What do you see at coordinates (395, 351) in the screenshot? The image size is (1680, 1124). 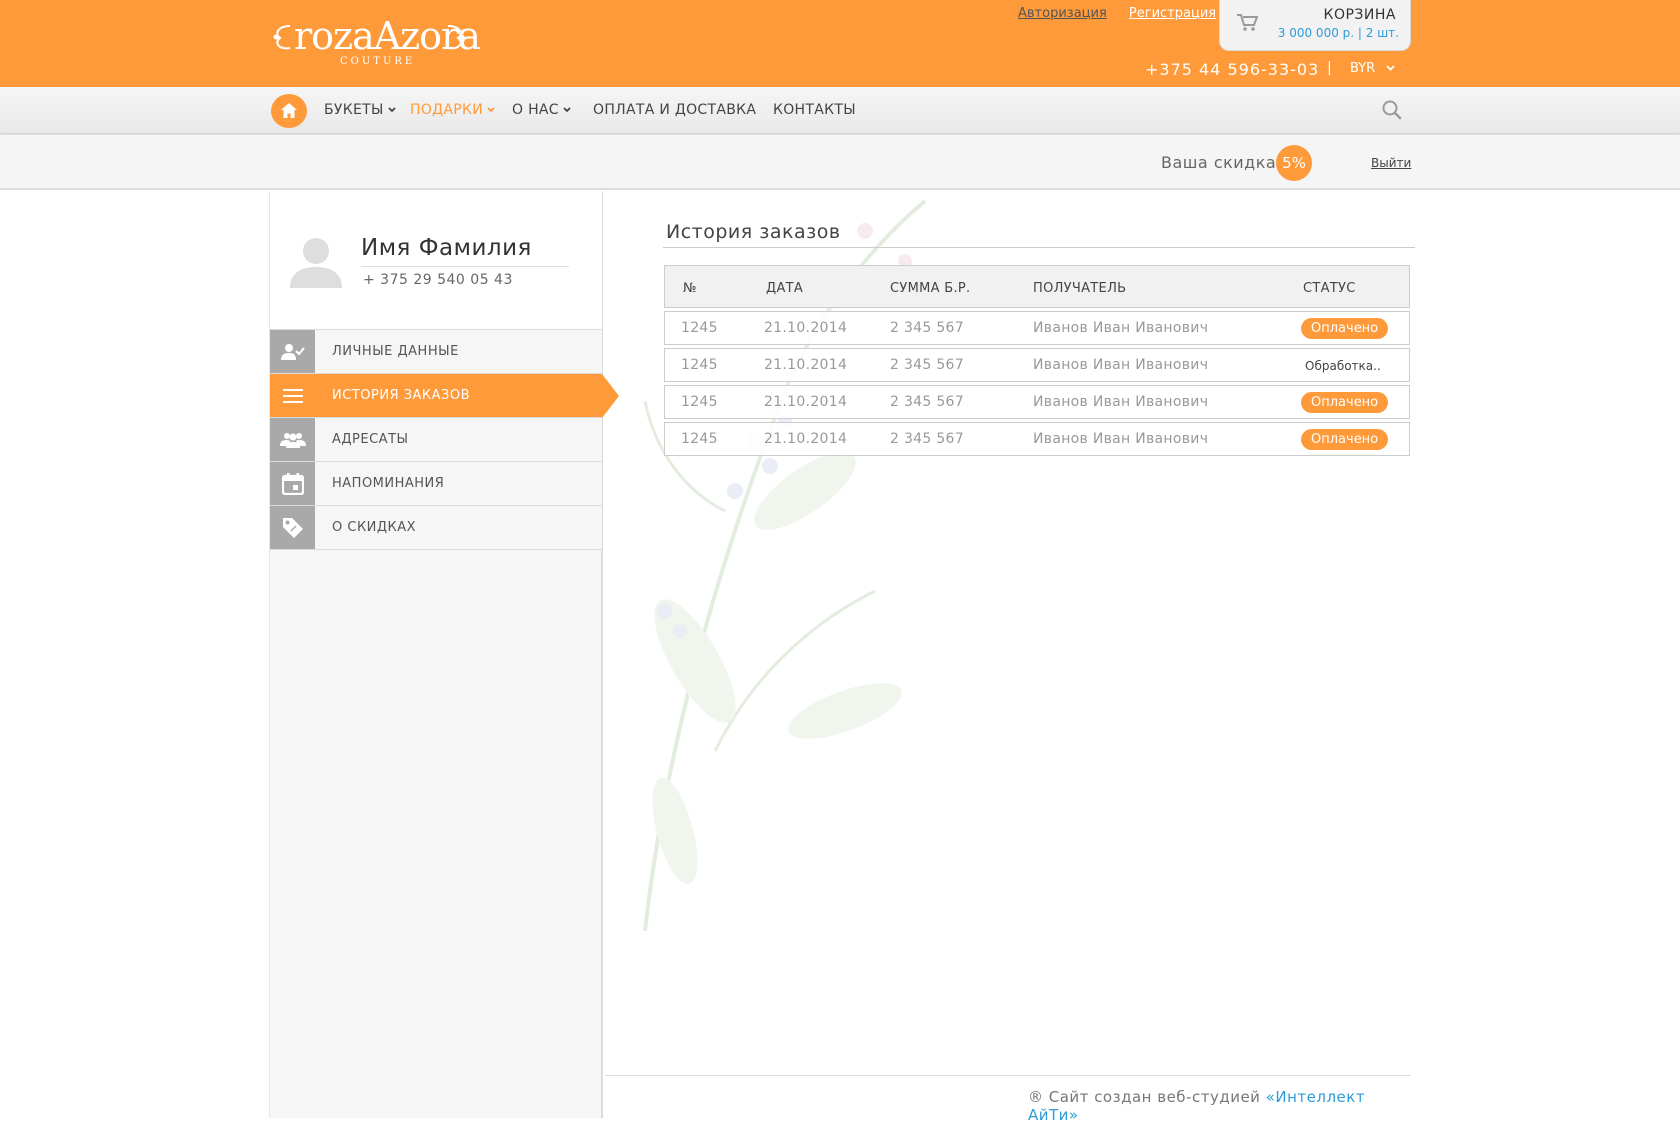 I see `sidebar-item-label: ЛИЧНЫЕ ДАННЫЕ` at bounding box center [395, 351].